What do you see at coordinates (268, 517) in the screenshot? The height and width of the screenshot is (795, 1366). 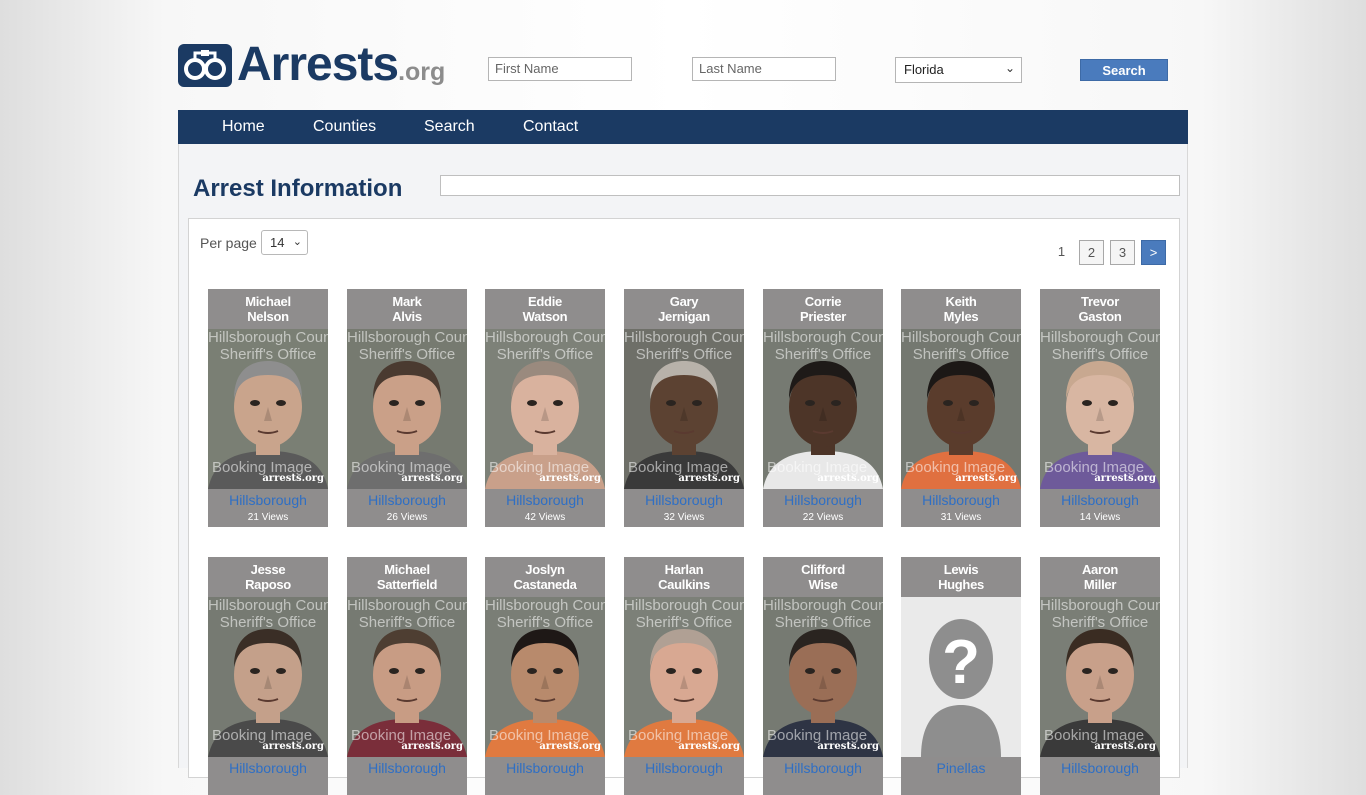 I see `view-count: 21 Views` at bounding box center [268, 517].